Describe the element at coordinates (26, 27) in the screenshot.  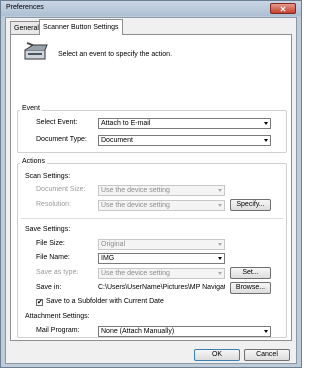
I see `tab-general: General` at that location.